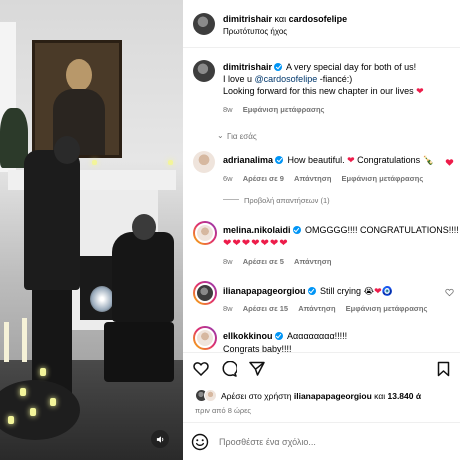  What do you see at coordinates (404, 396) in the screenshot?
I see `likes-count: 13.840 ά` at bounding box center [404, 396].